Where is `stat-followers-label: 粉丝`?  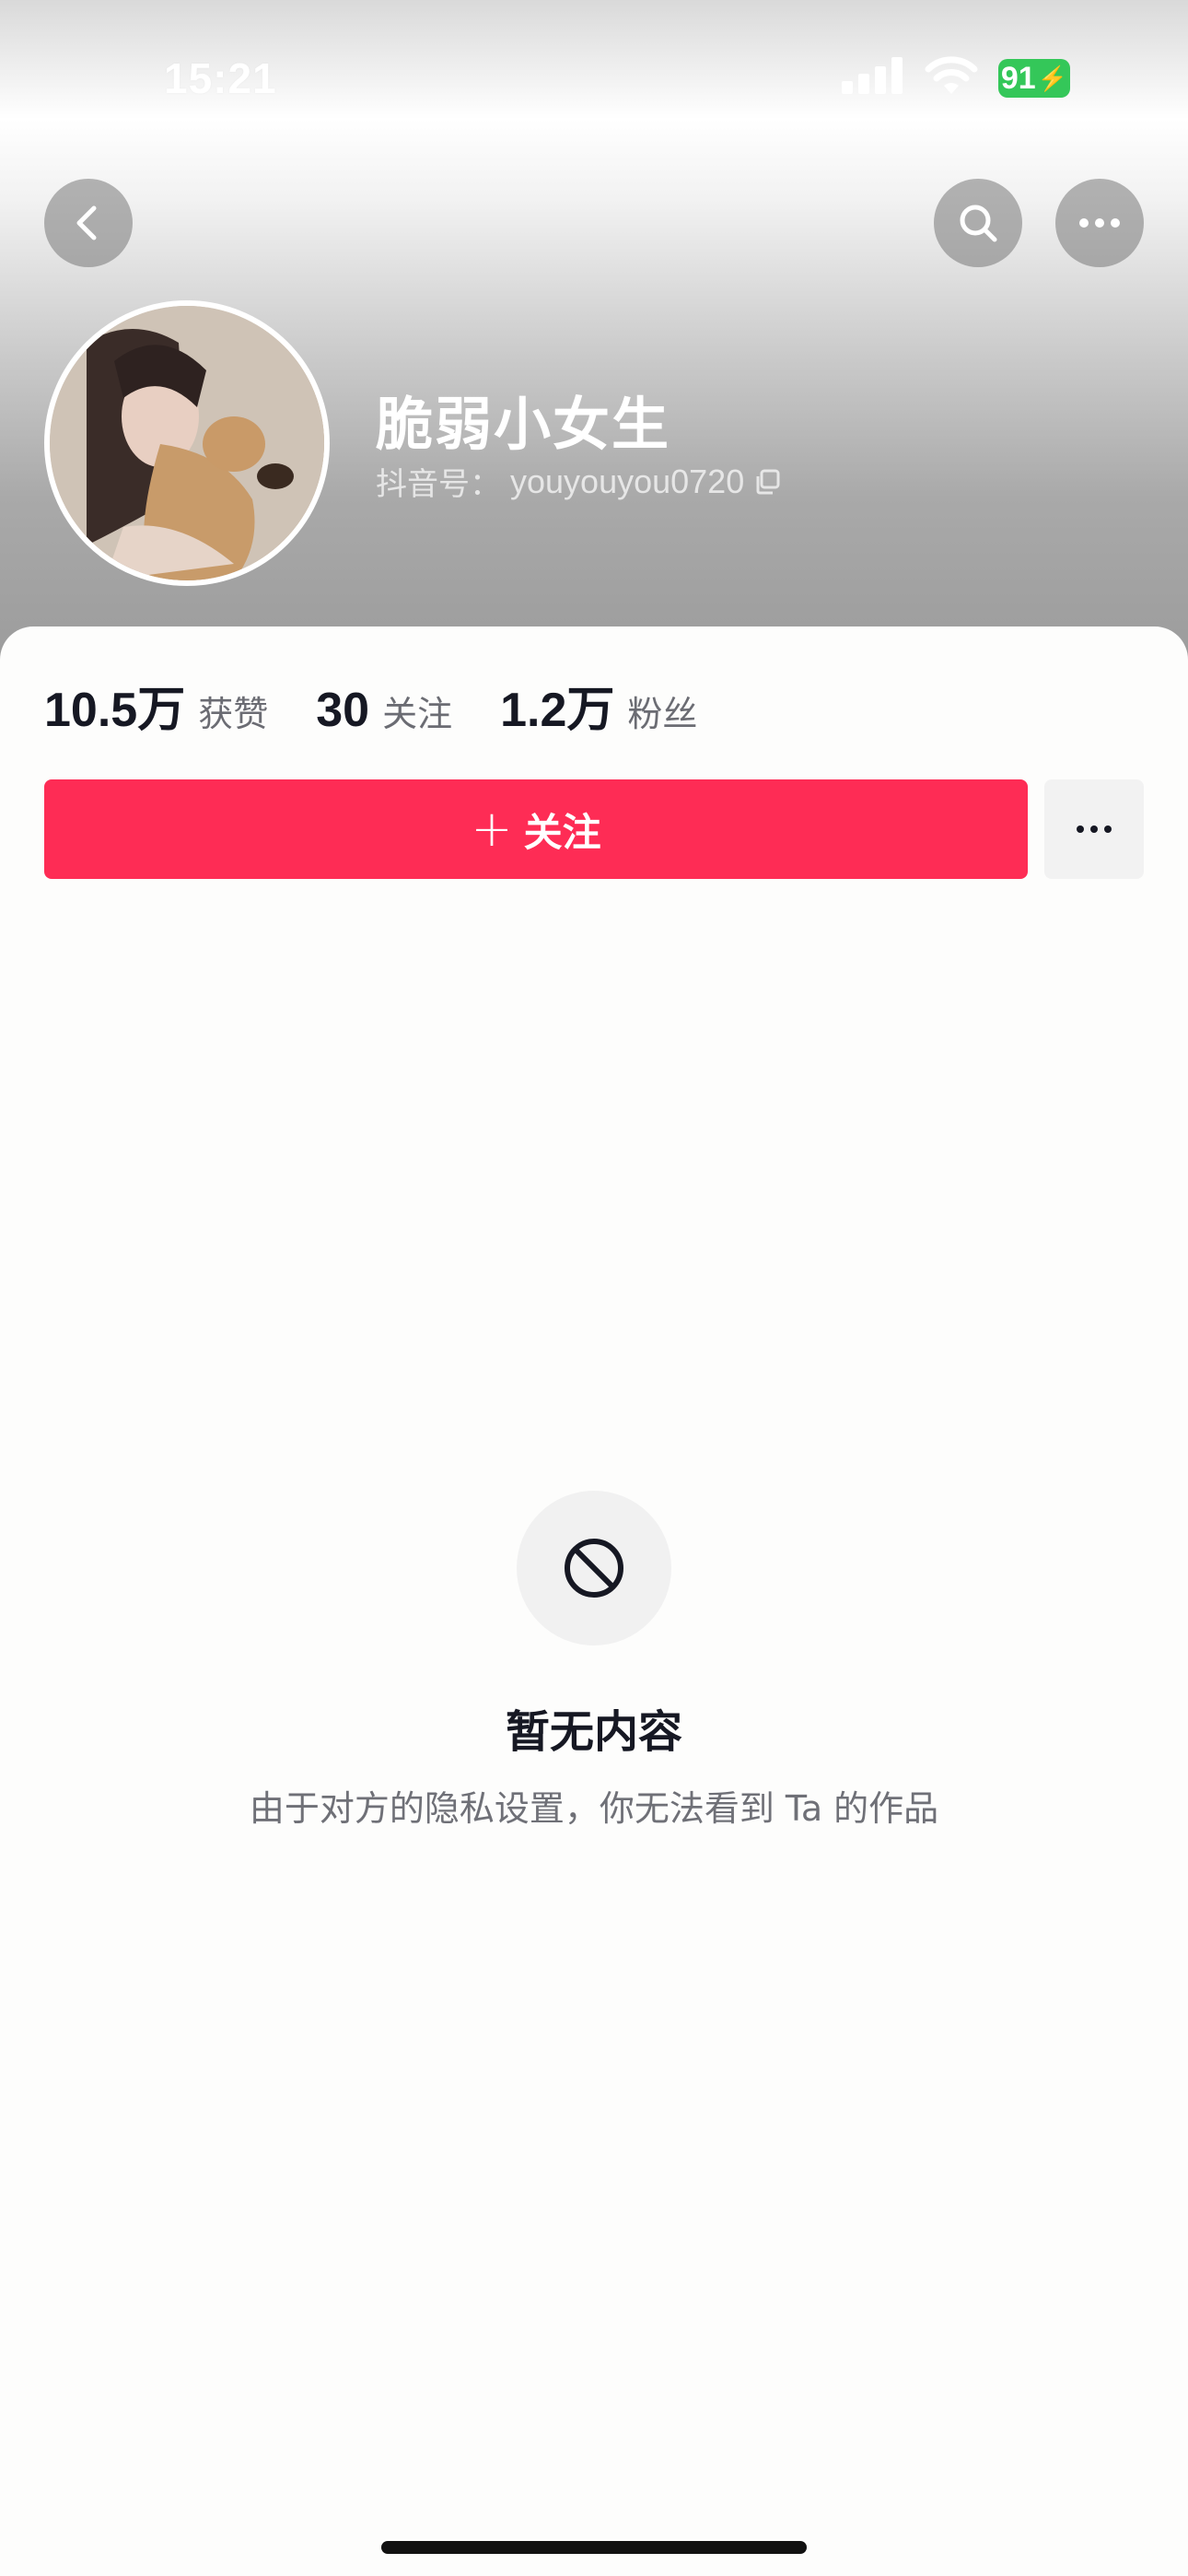 stat-followers-label: 粉丝 is located at coordinates (662, 714).